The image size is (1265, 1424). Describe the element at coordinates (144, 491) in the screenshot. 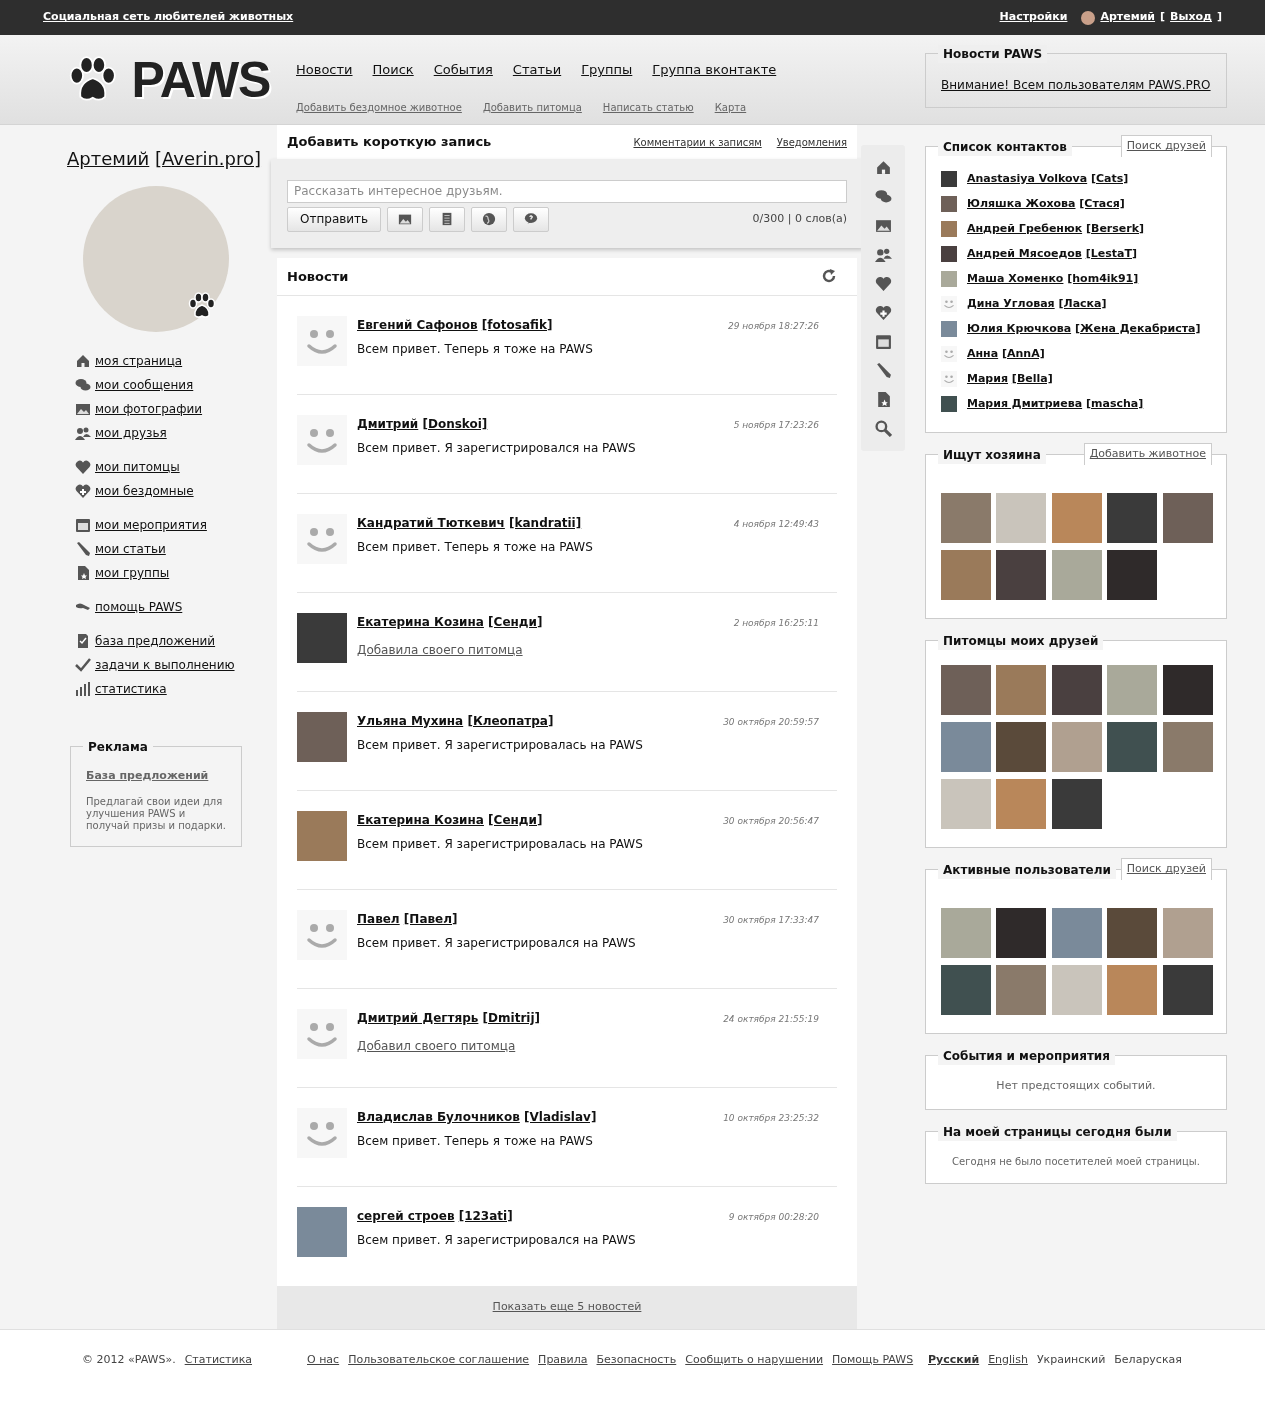

I see `sidebar-link: мои бездомные` at that location.